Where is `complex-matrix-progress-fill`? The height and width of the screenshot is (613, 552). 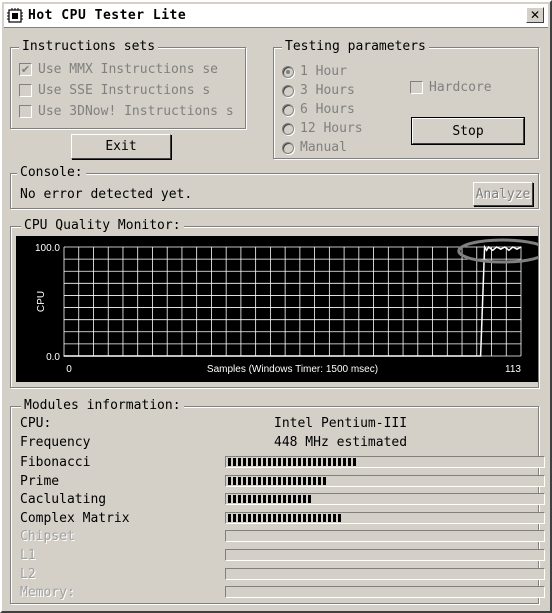
complex-matrix-progress-fill is located at coordinates (285, 518).